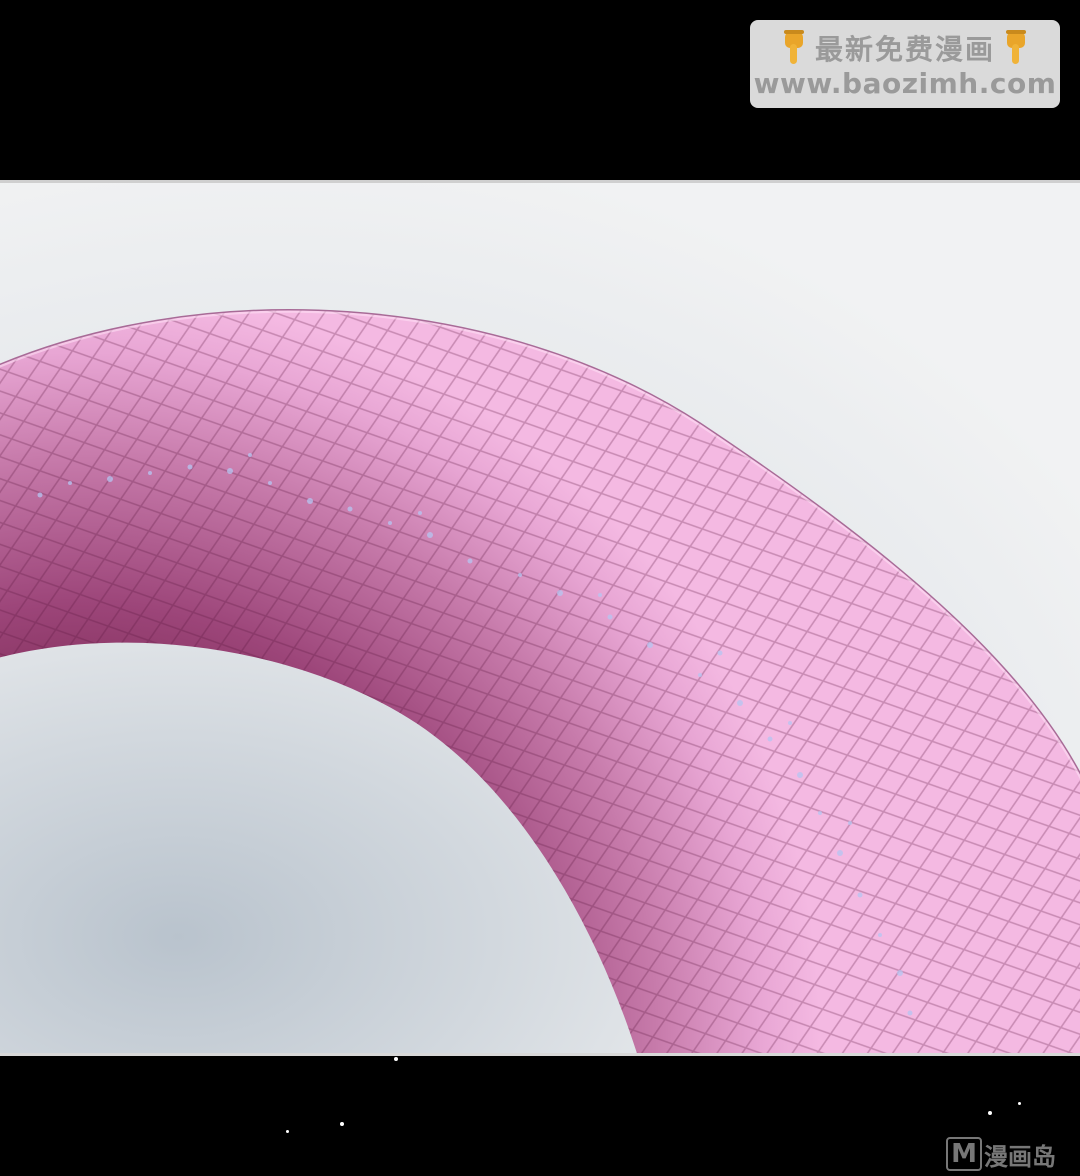 The width and height of the screenshot is (1080, 1176). I want to click on watermark-badge: 最新免费漫画 www.baozimh.com, so click(905, 64).